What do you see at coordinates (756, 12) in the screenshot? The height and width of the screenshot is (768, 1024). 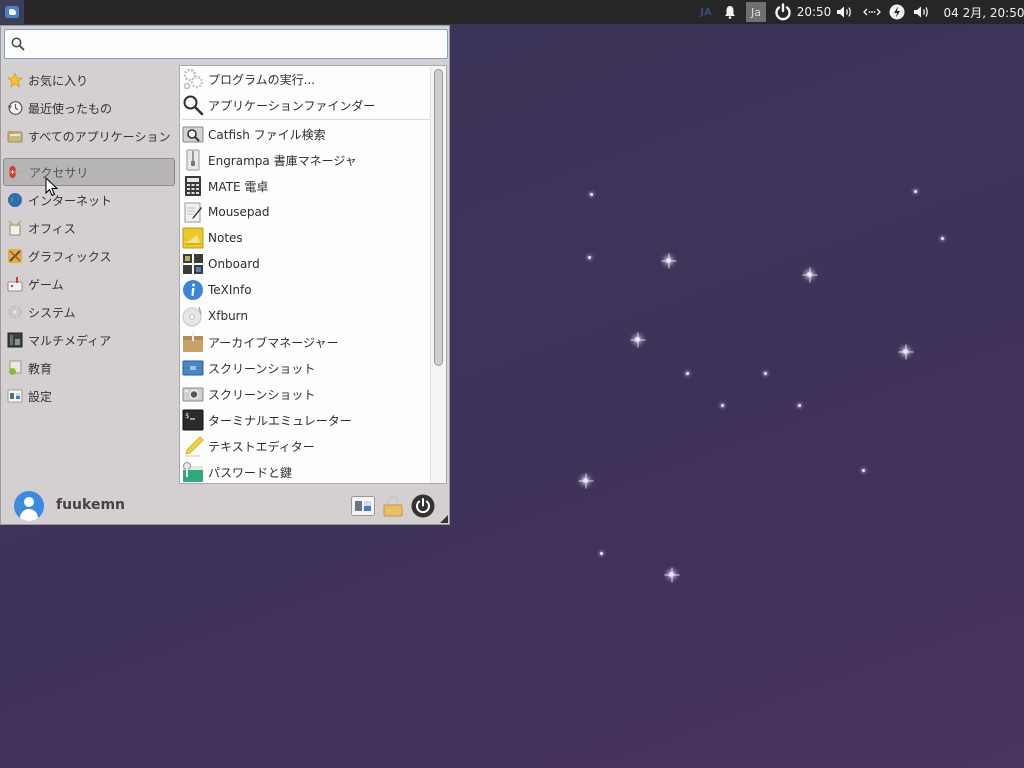 I see `input-method-indicator: Ja` at bounding box center [756, 12].